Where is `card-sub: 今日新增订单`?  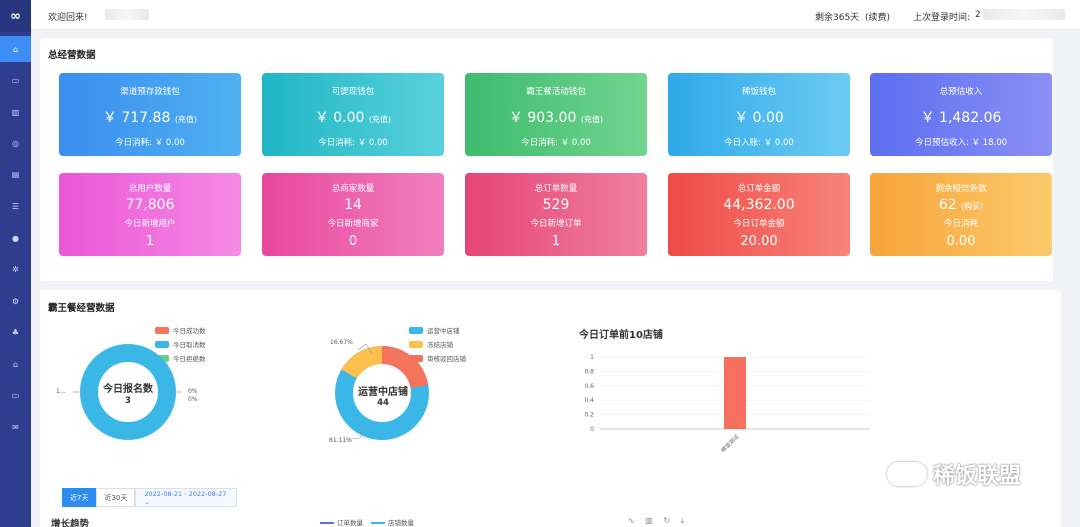 card-sub: 今日新增订单 is located at coordinates (556, 224).